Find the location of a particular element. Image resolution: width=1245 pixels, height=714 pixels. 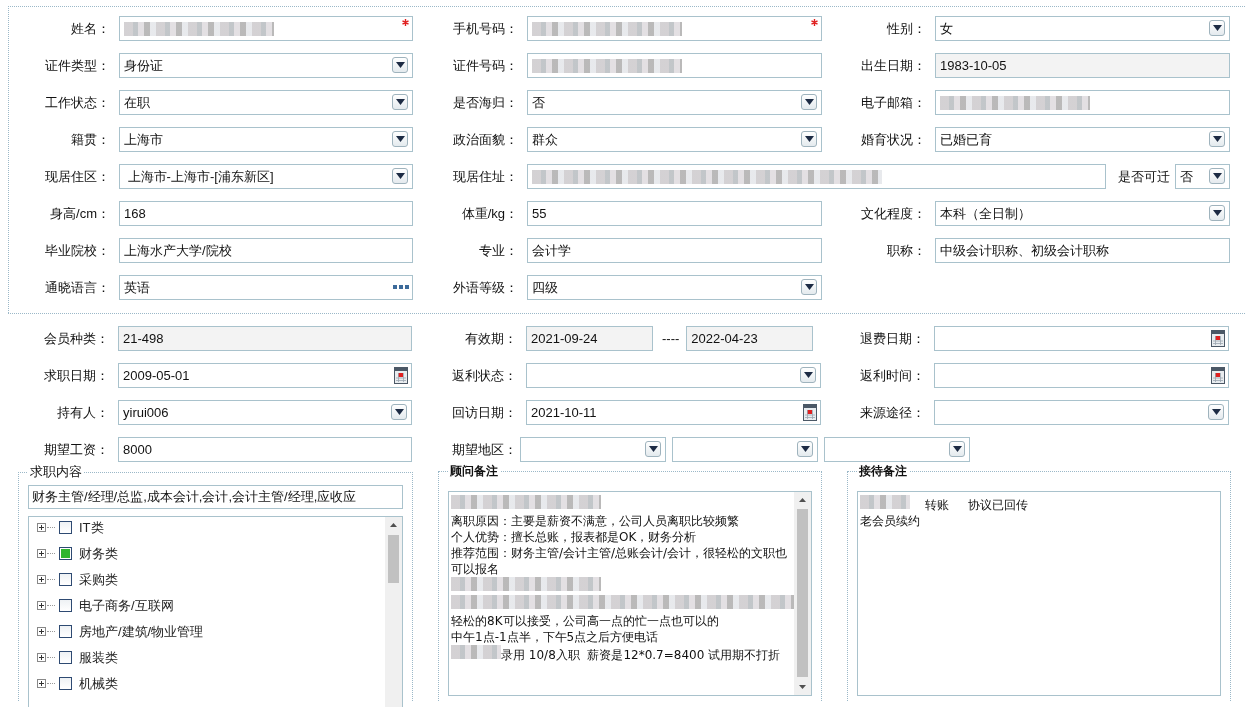

date-field: 2021-10-11 is located at coordinates (673, 412).